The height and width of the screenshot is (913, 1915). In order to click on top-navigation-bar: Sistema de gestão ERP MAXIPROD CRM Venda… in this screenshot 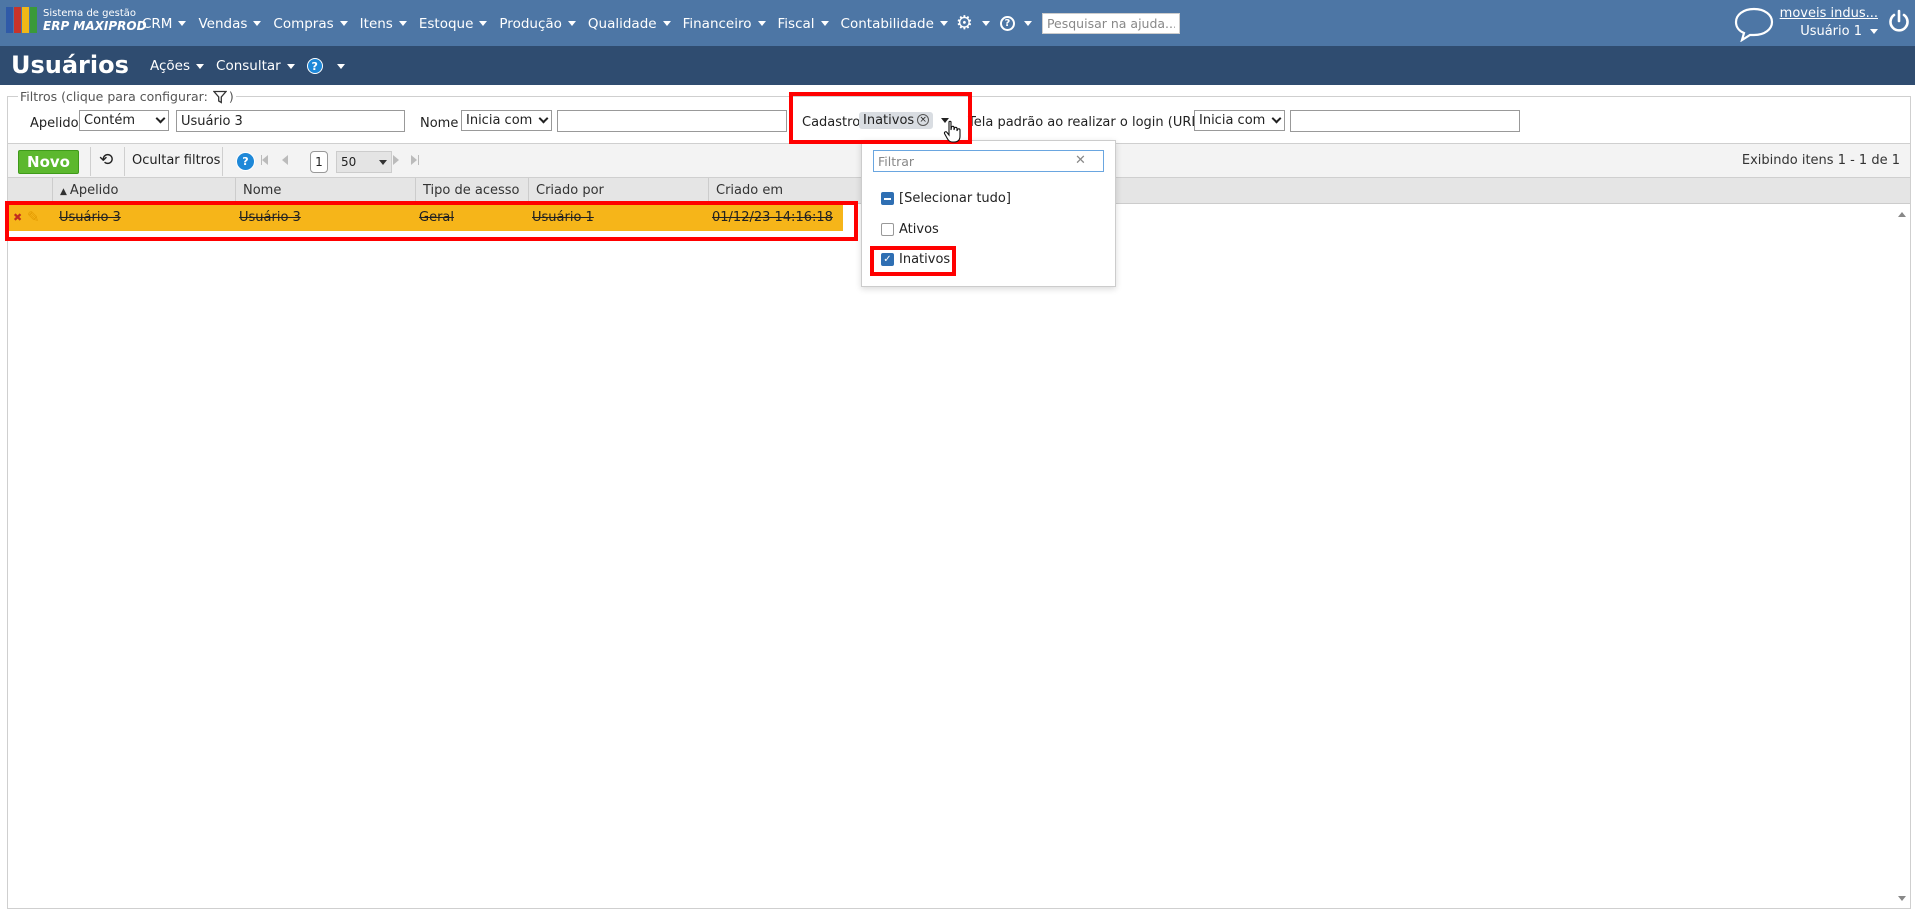, I will do `click(957, 23)`.